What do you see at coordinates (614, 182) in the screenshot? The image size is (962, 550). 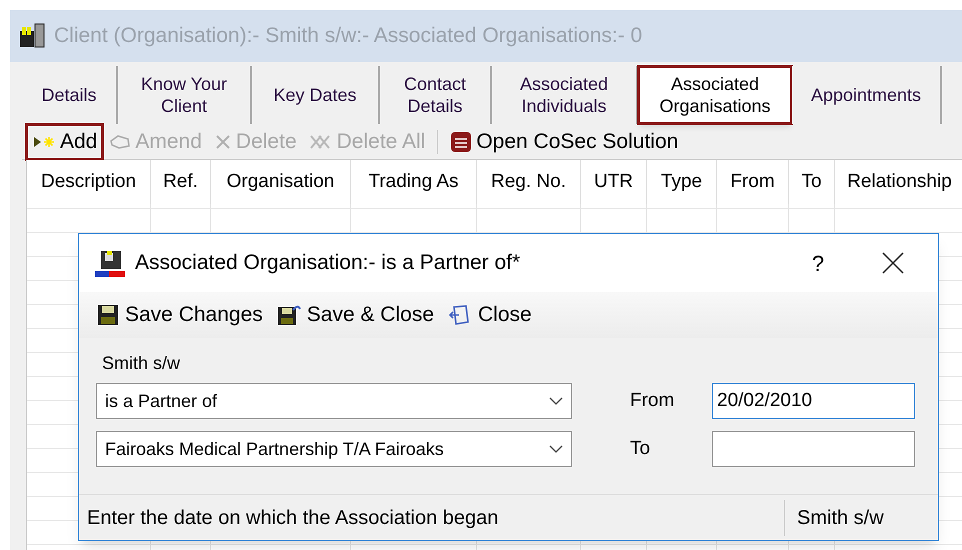 I see `column-header: UTR` at bounding box center [614, 182].